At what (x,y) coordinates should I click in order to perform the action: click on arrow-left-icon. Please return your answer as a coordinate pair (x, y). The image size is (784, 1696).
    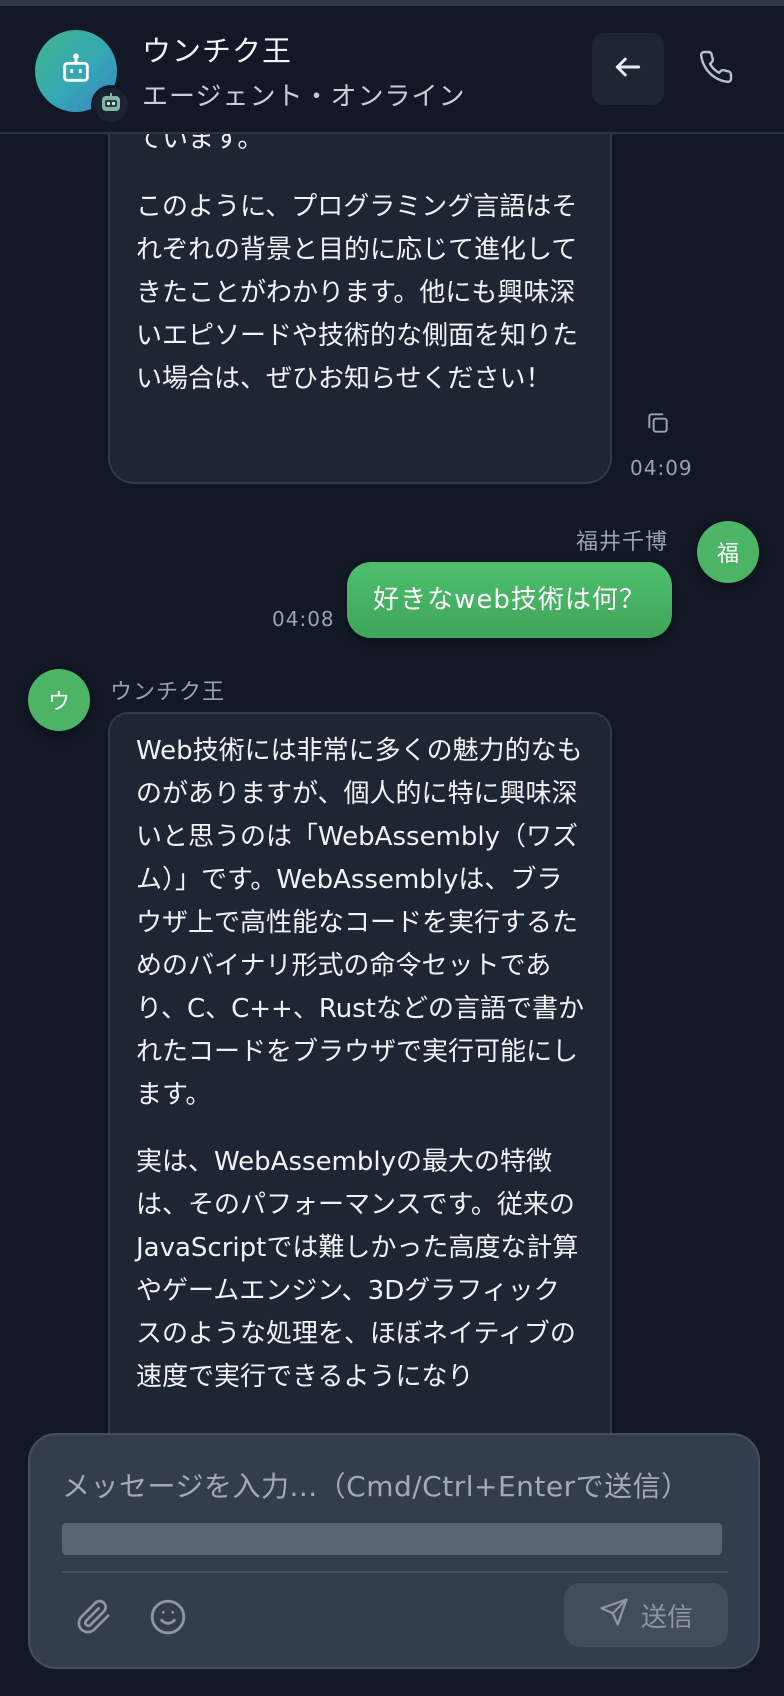
    Looking at the image, I should click on (628, 69).